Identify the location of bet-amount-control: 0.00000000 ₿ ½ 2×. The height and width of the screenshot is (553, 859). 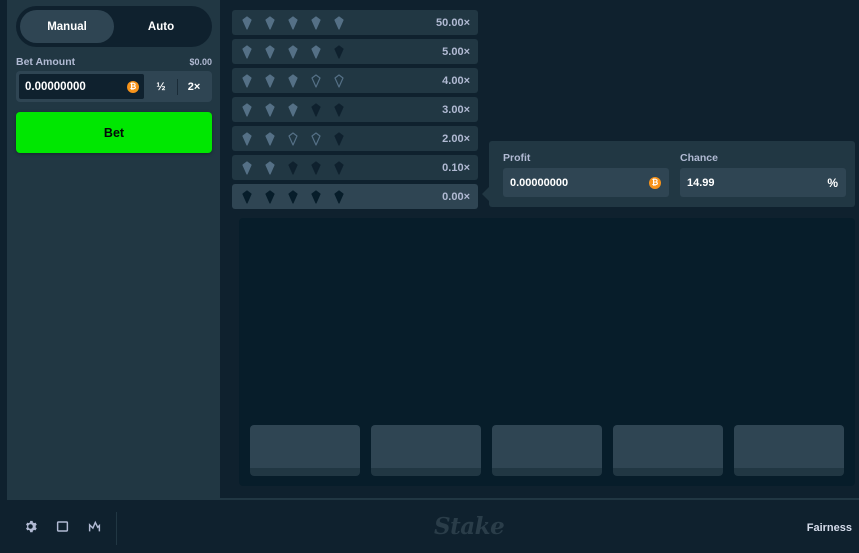
(114, 86).